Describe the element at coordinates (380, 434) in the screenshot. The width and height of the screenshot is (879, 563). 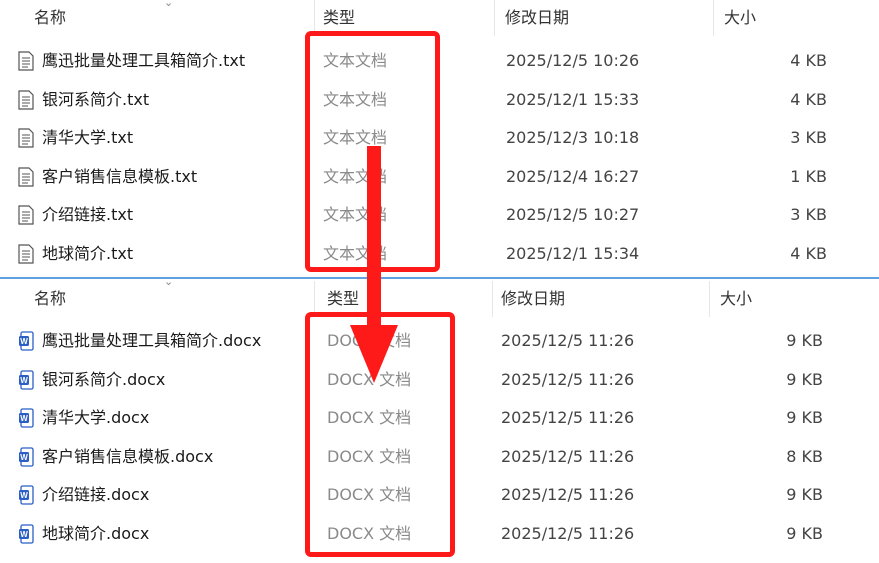
I see `highlight-box-docx-type` at that location.